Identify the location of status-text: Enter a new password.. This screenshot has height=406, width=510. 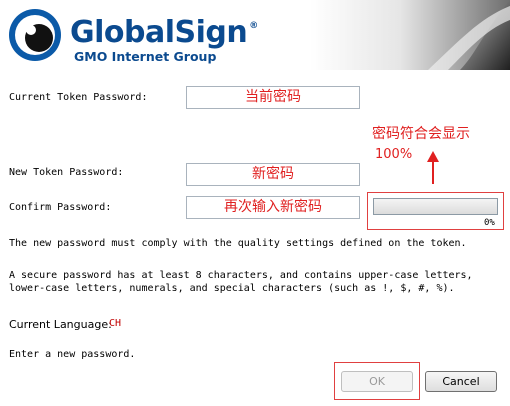
(72, 354).